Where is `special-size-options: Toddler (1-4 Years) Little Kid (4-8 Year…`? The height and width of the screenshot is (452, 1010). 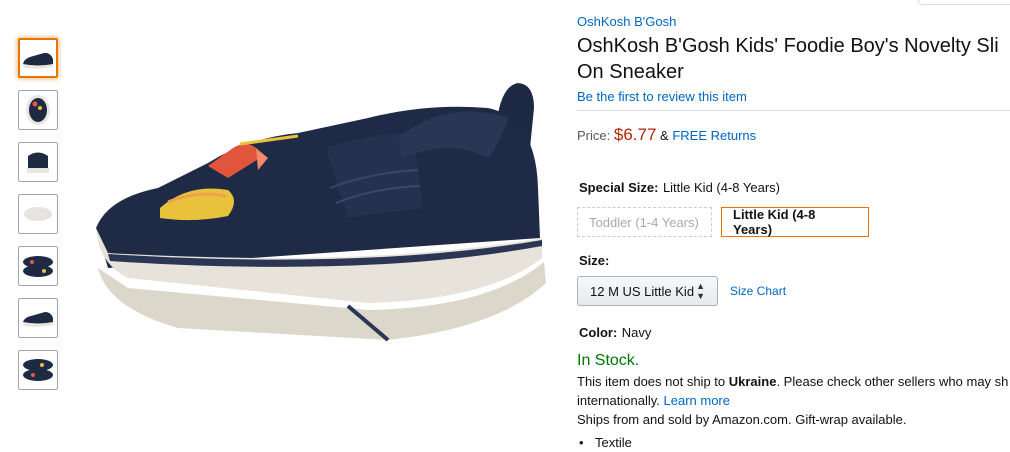
special-size-options: Toddler (1-4 Years) Little Kid (4-8 Year… is located at coordinates (793, 222).